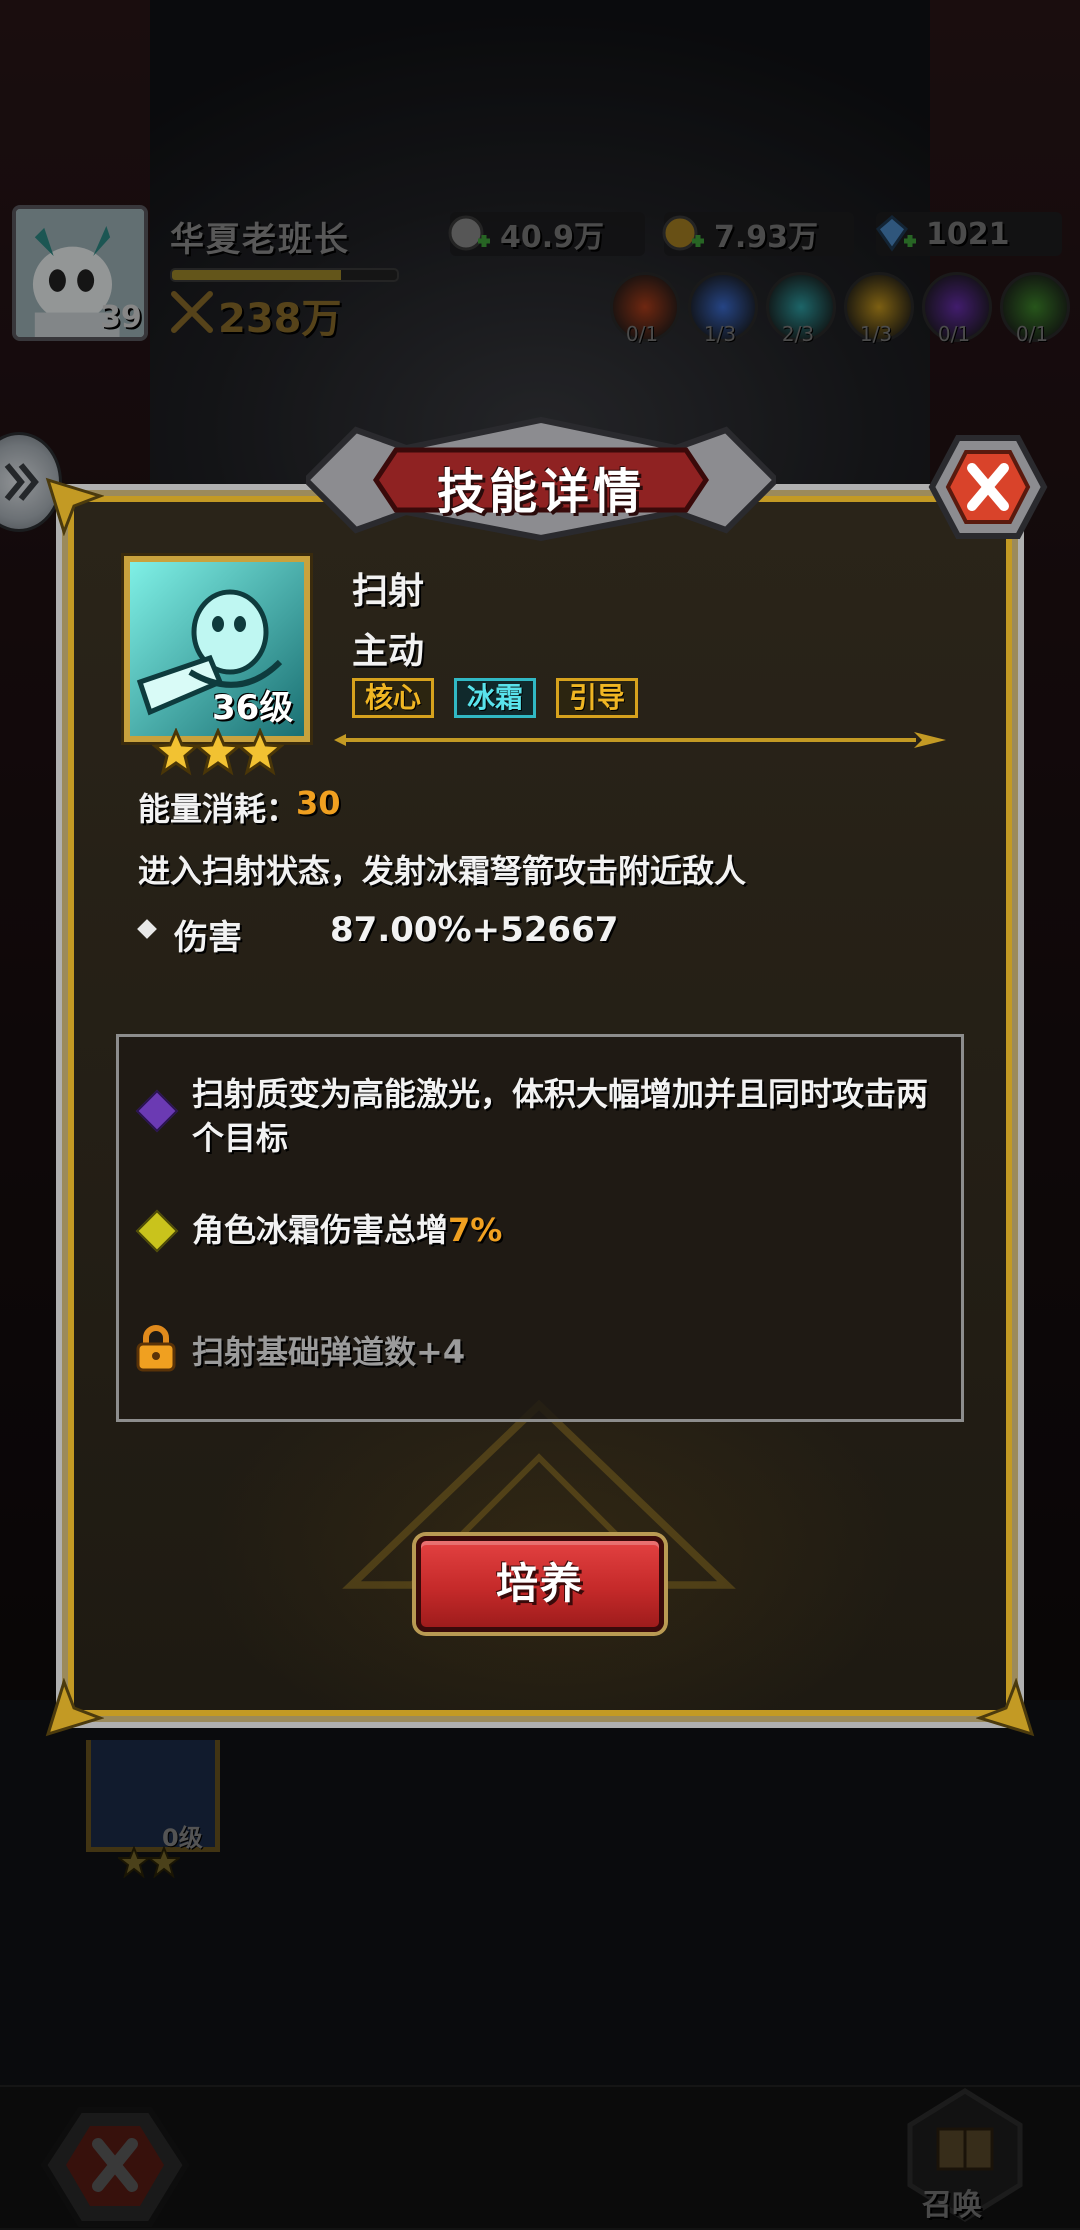 Image resolution: width=1080 pixels, height=2230 pixels. Describe the element at coordinates (597, 698) in the screenshot. I see `tag-channel: 引导` at that location.